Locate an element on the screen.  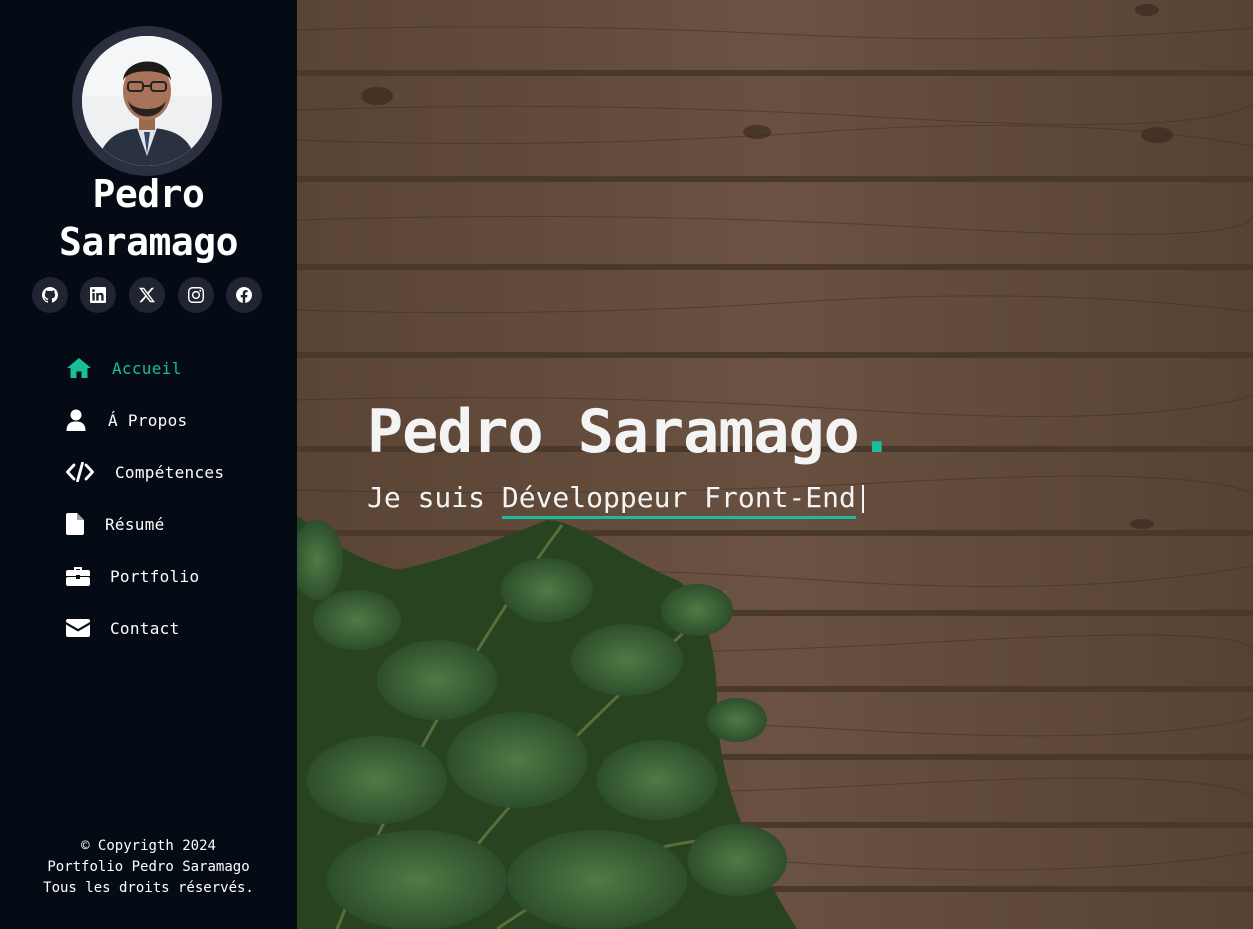
facebook-link is located at coordinates (244, 295).